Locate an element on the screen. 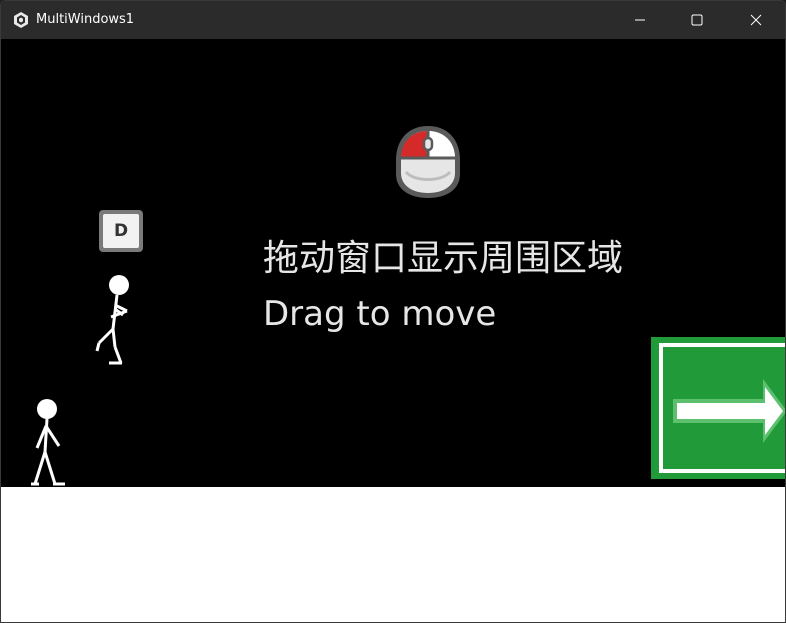 The height and width of the screenshot is (623, 786). mouse-left-click-icon is located at coordinates (428, 162).